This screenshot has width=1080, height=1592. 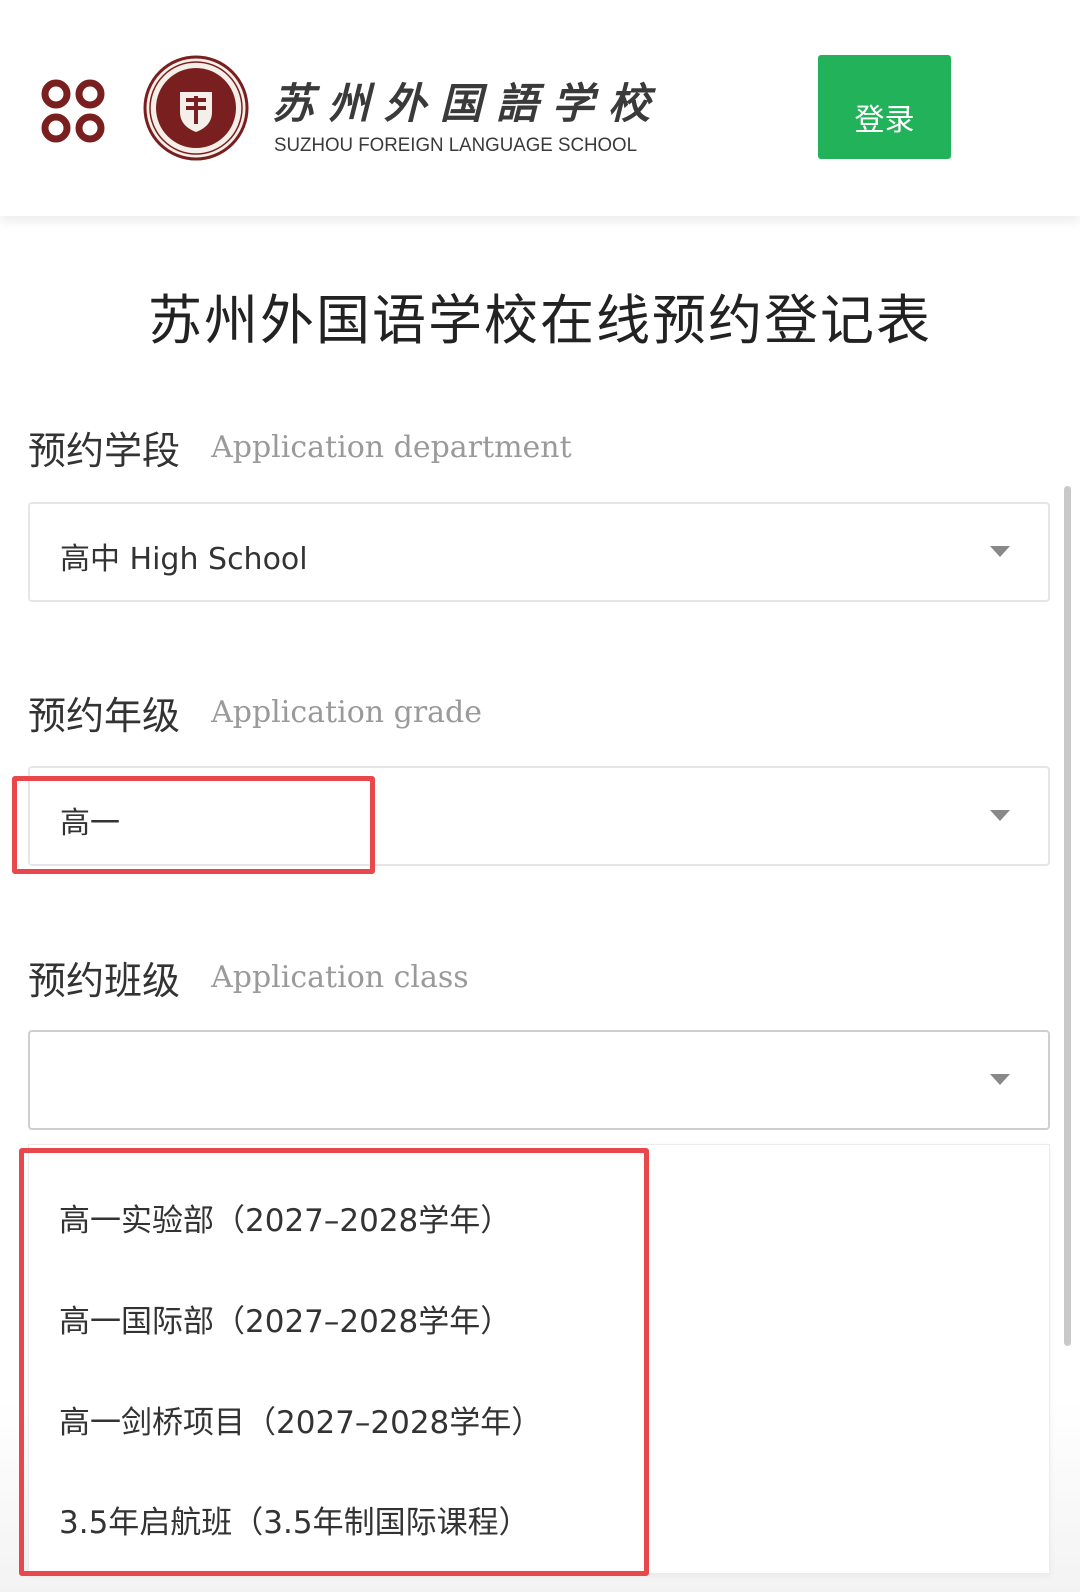 I want to click on department-select-value: 高中 High School, so click(x=184, y=559).